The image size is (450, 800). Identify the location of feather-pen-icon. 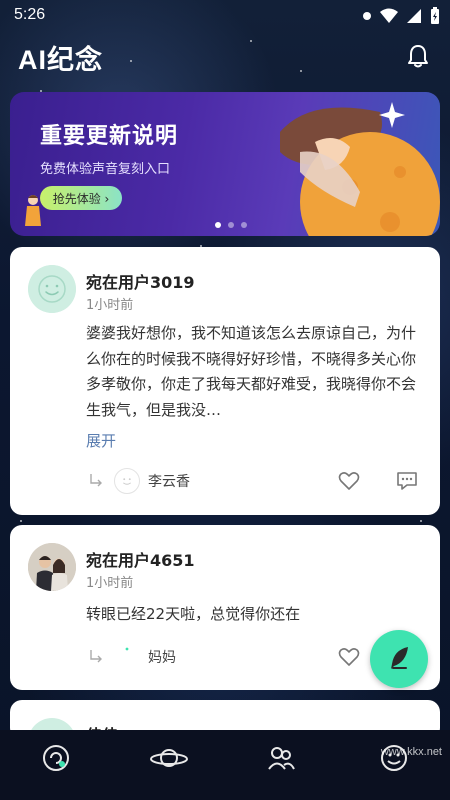
(399, 658).